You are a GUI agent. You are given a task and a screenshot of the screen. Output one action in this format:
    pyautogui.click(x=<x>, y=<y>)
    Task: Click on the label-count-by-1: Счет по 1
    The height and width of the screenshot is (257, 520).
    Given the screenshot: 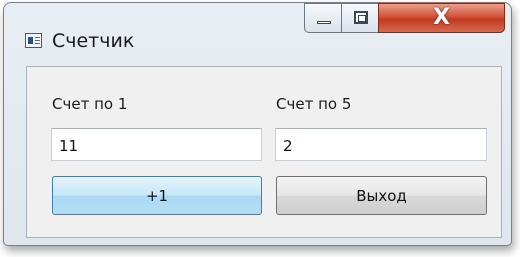 What is the action you would take?
    pyautogui.click(x=90, y=104)
    